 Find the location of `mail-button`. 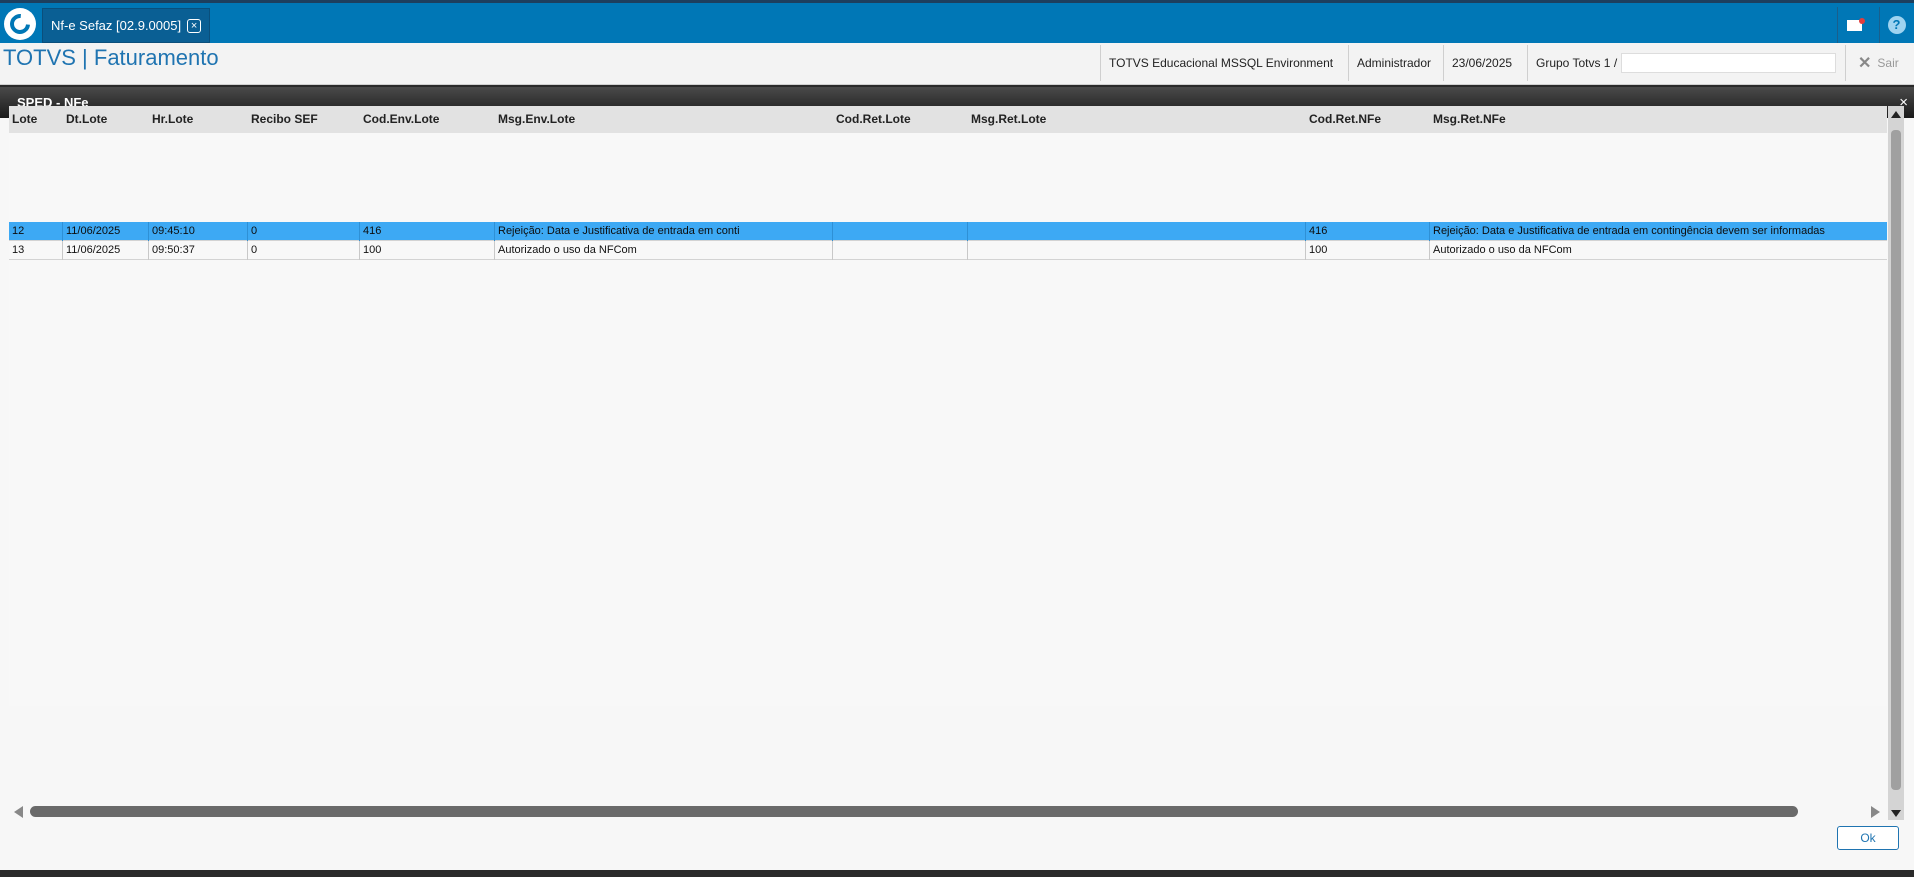

mail-button is located at coordinates (1854, 25).